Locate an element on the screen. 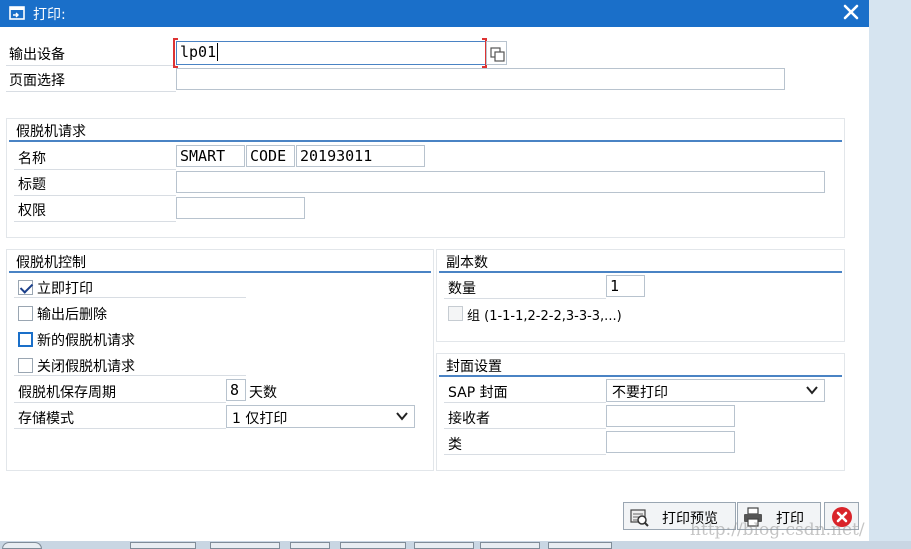 The height and width of the screenshot is (549, 911). recipient-label: 接收者 is located at coordinates (469, 419).